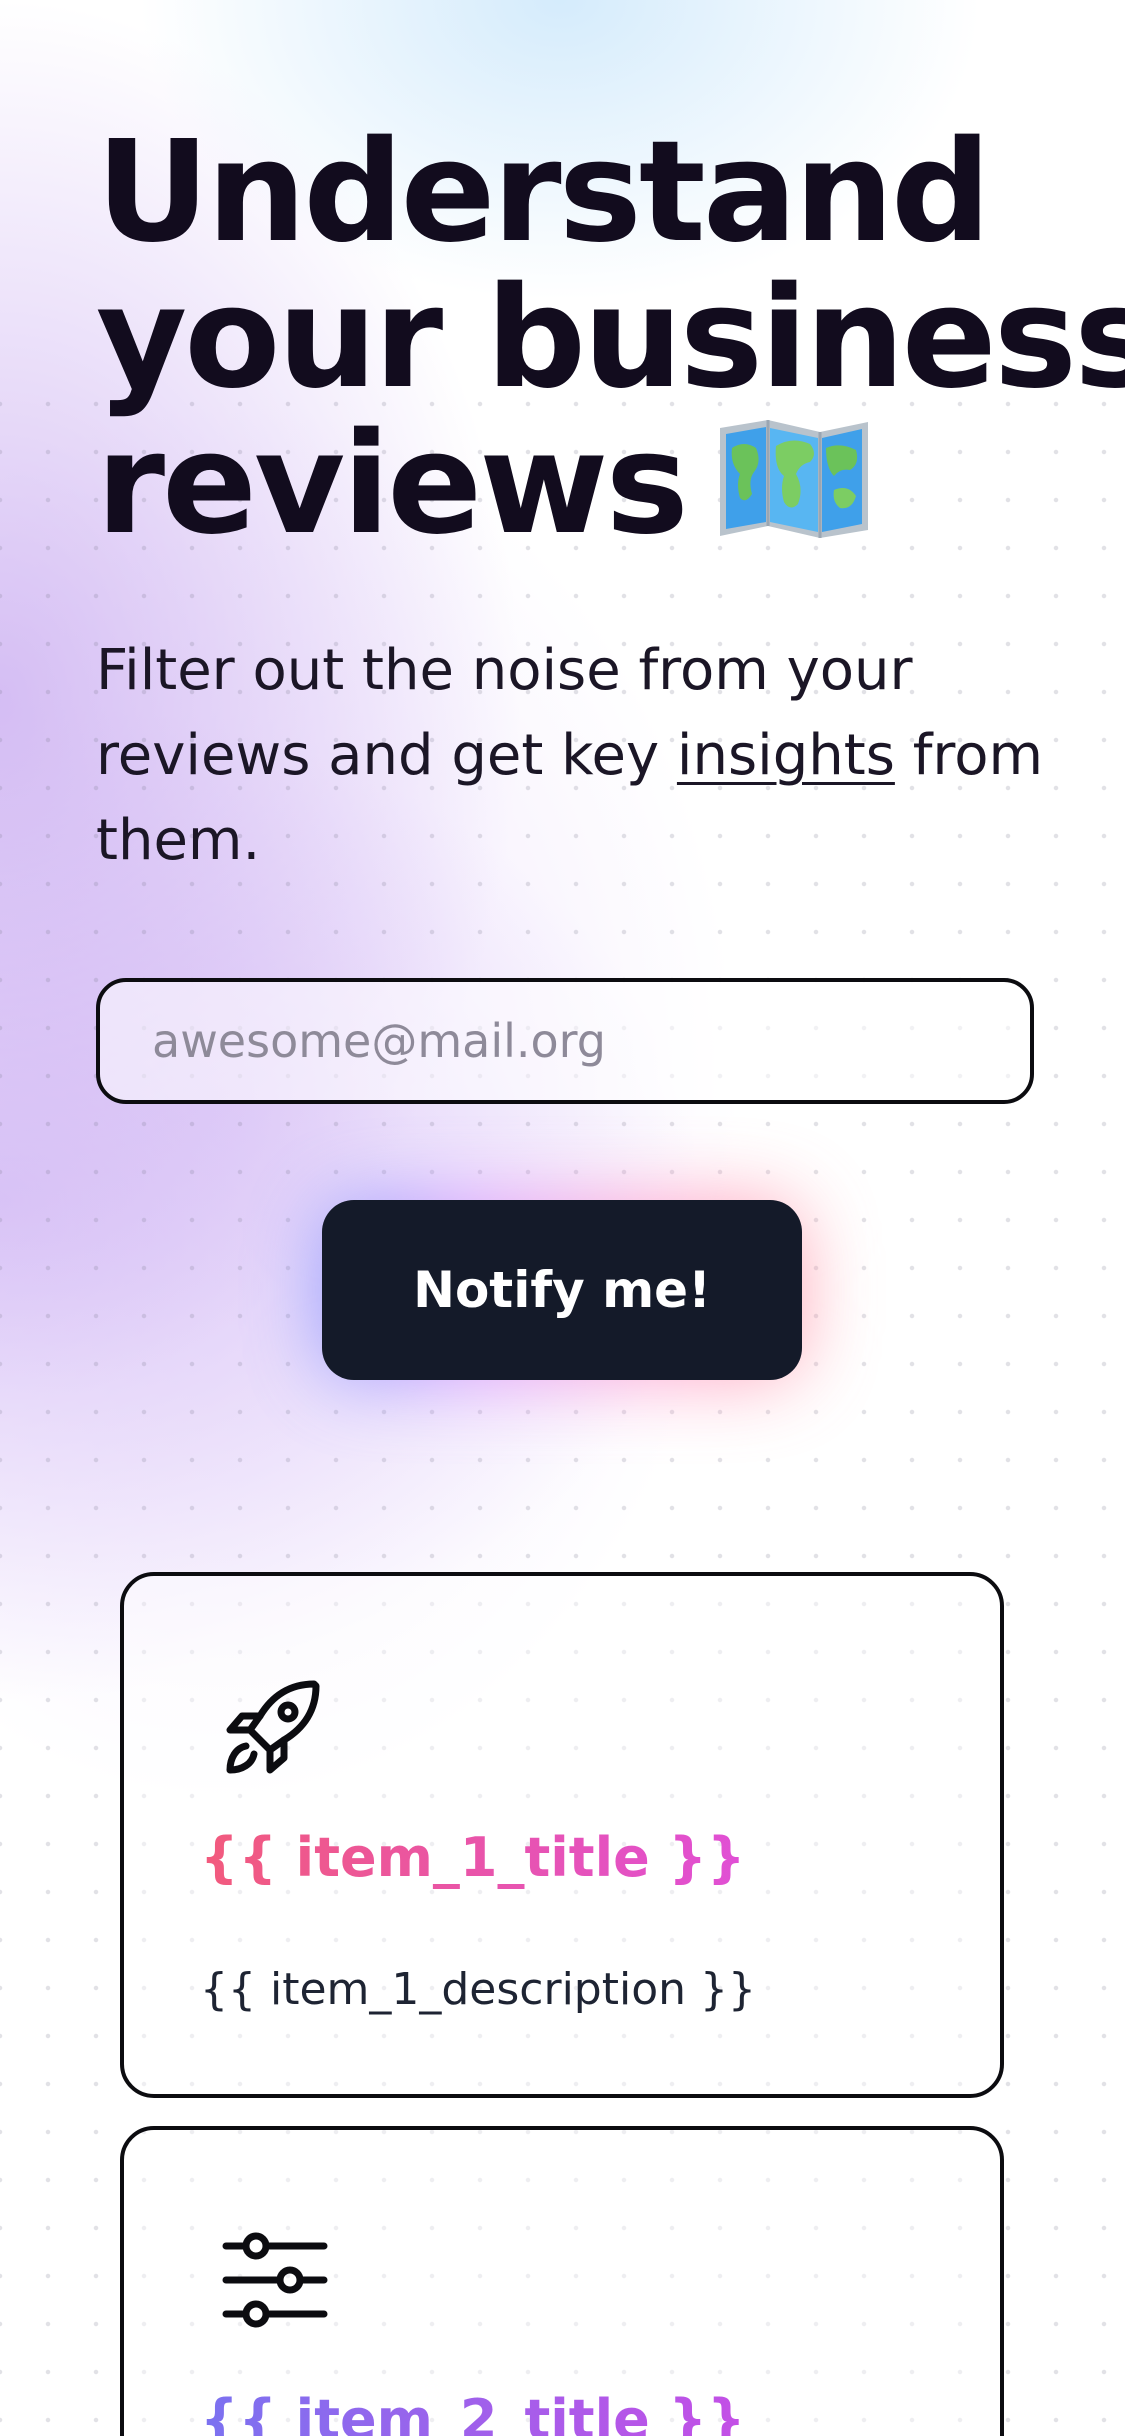 This screenshot has height=2436, width=1125. I want to click on feature-card-2: {{ item_2_title }}, so click(562, 2281).